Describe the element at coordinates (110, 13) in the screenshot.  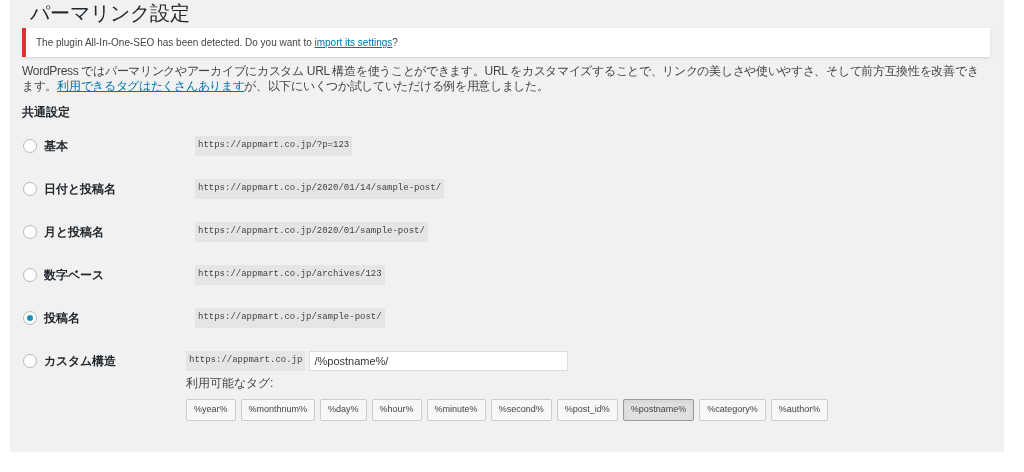
I see `page-title: パーマリンク設定` at that location.